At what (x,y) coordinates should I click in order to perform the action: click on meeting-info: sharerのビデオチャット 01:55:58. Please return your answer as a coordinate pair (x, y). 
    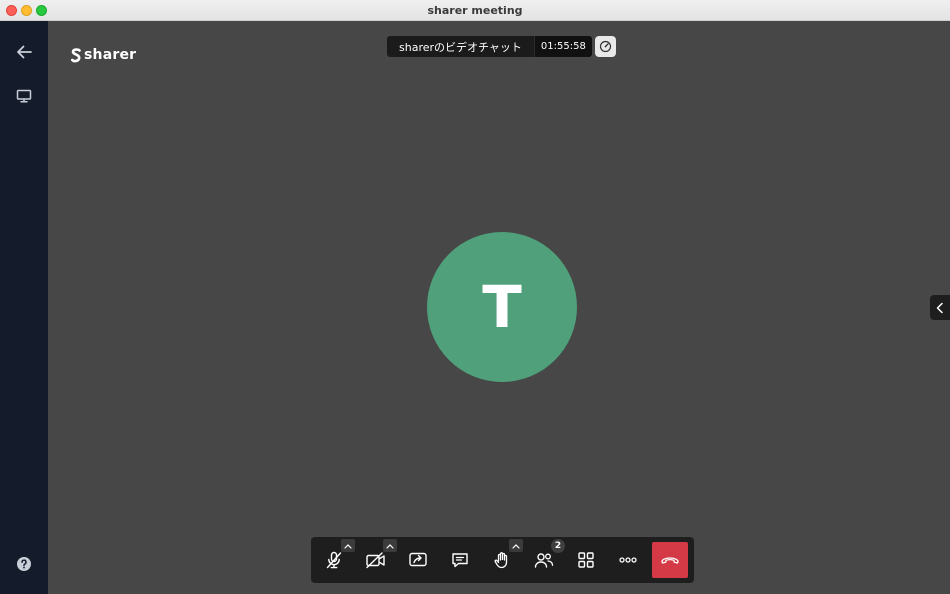
    Looking at the image, I should click on (501, 46).